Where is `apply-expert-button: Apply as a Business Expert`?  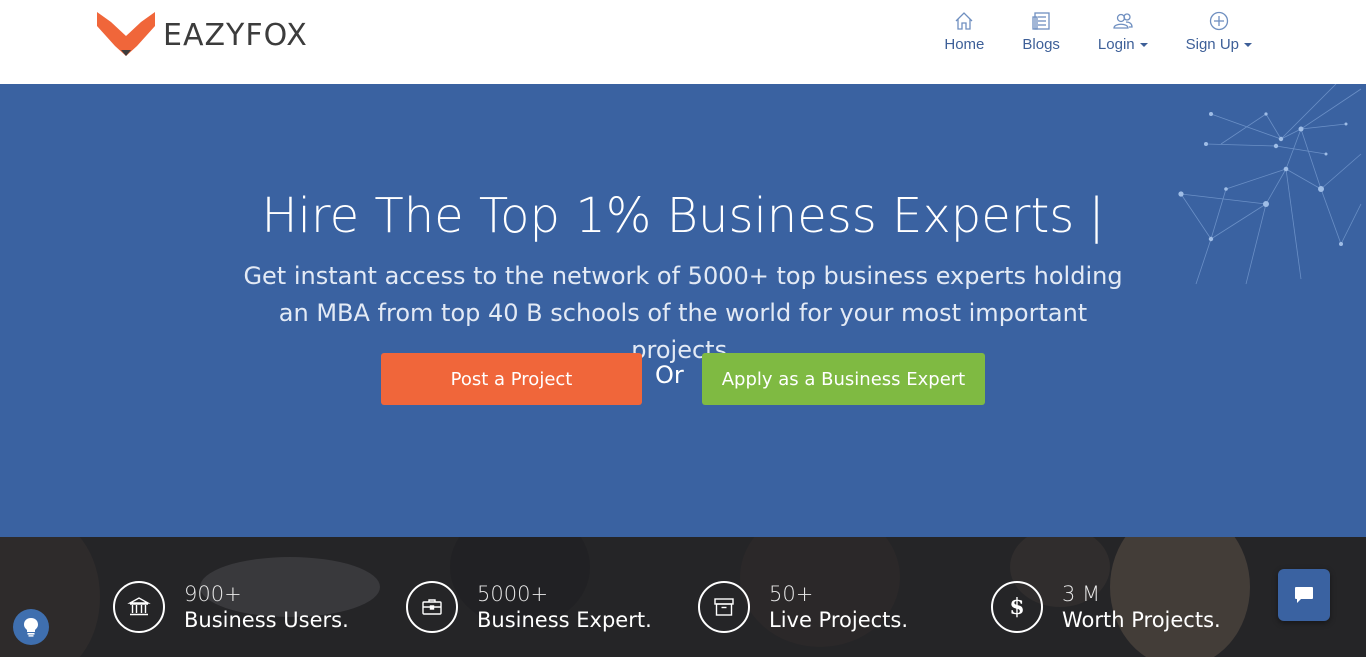
apply-expert-button: Apply as a Business Expert is located at coordinates (843, 379).